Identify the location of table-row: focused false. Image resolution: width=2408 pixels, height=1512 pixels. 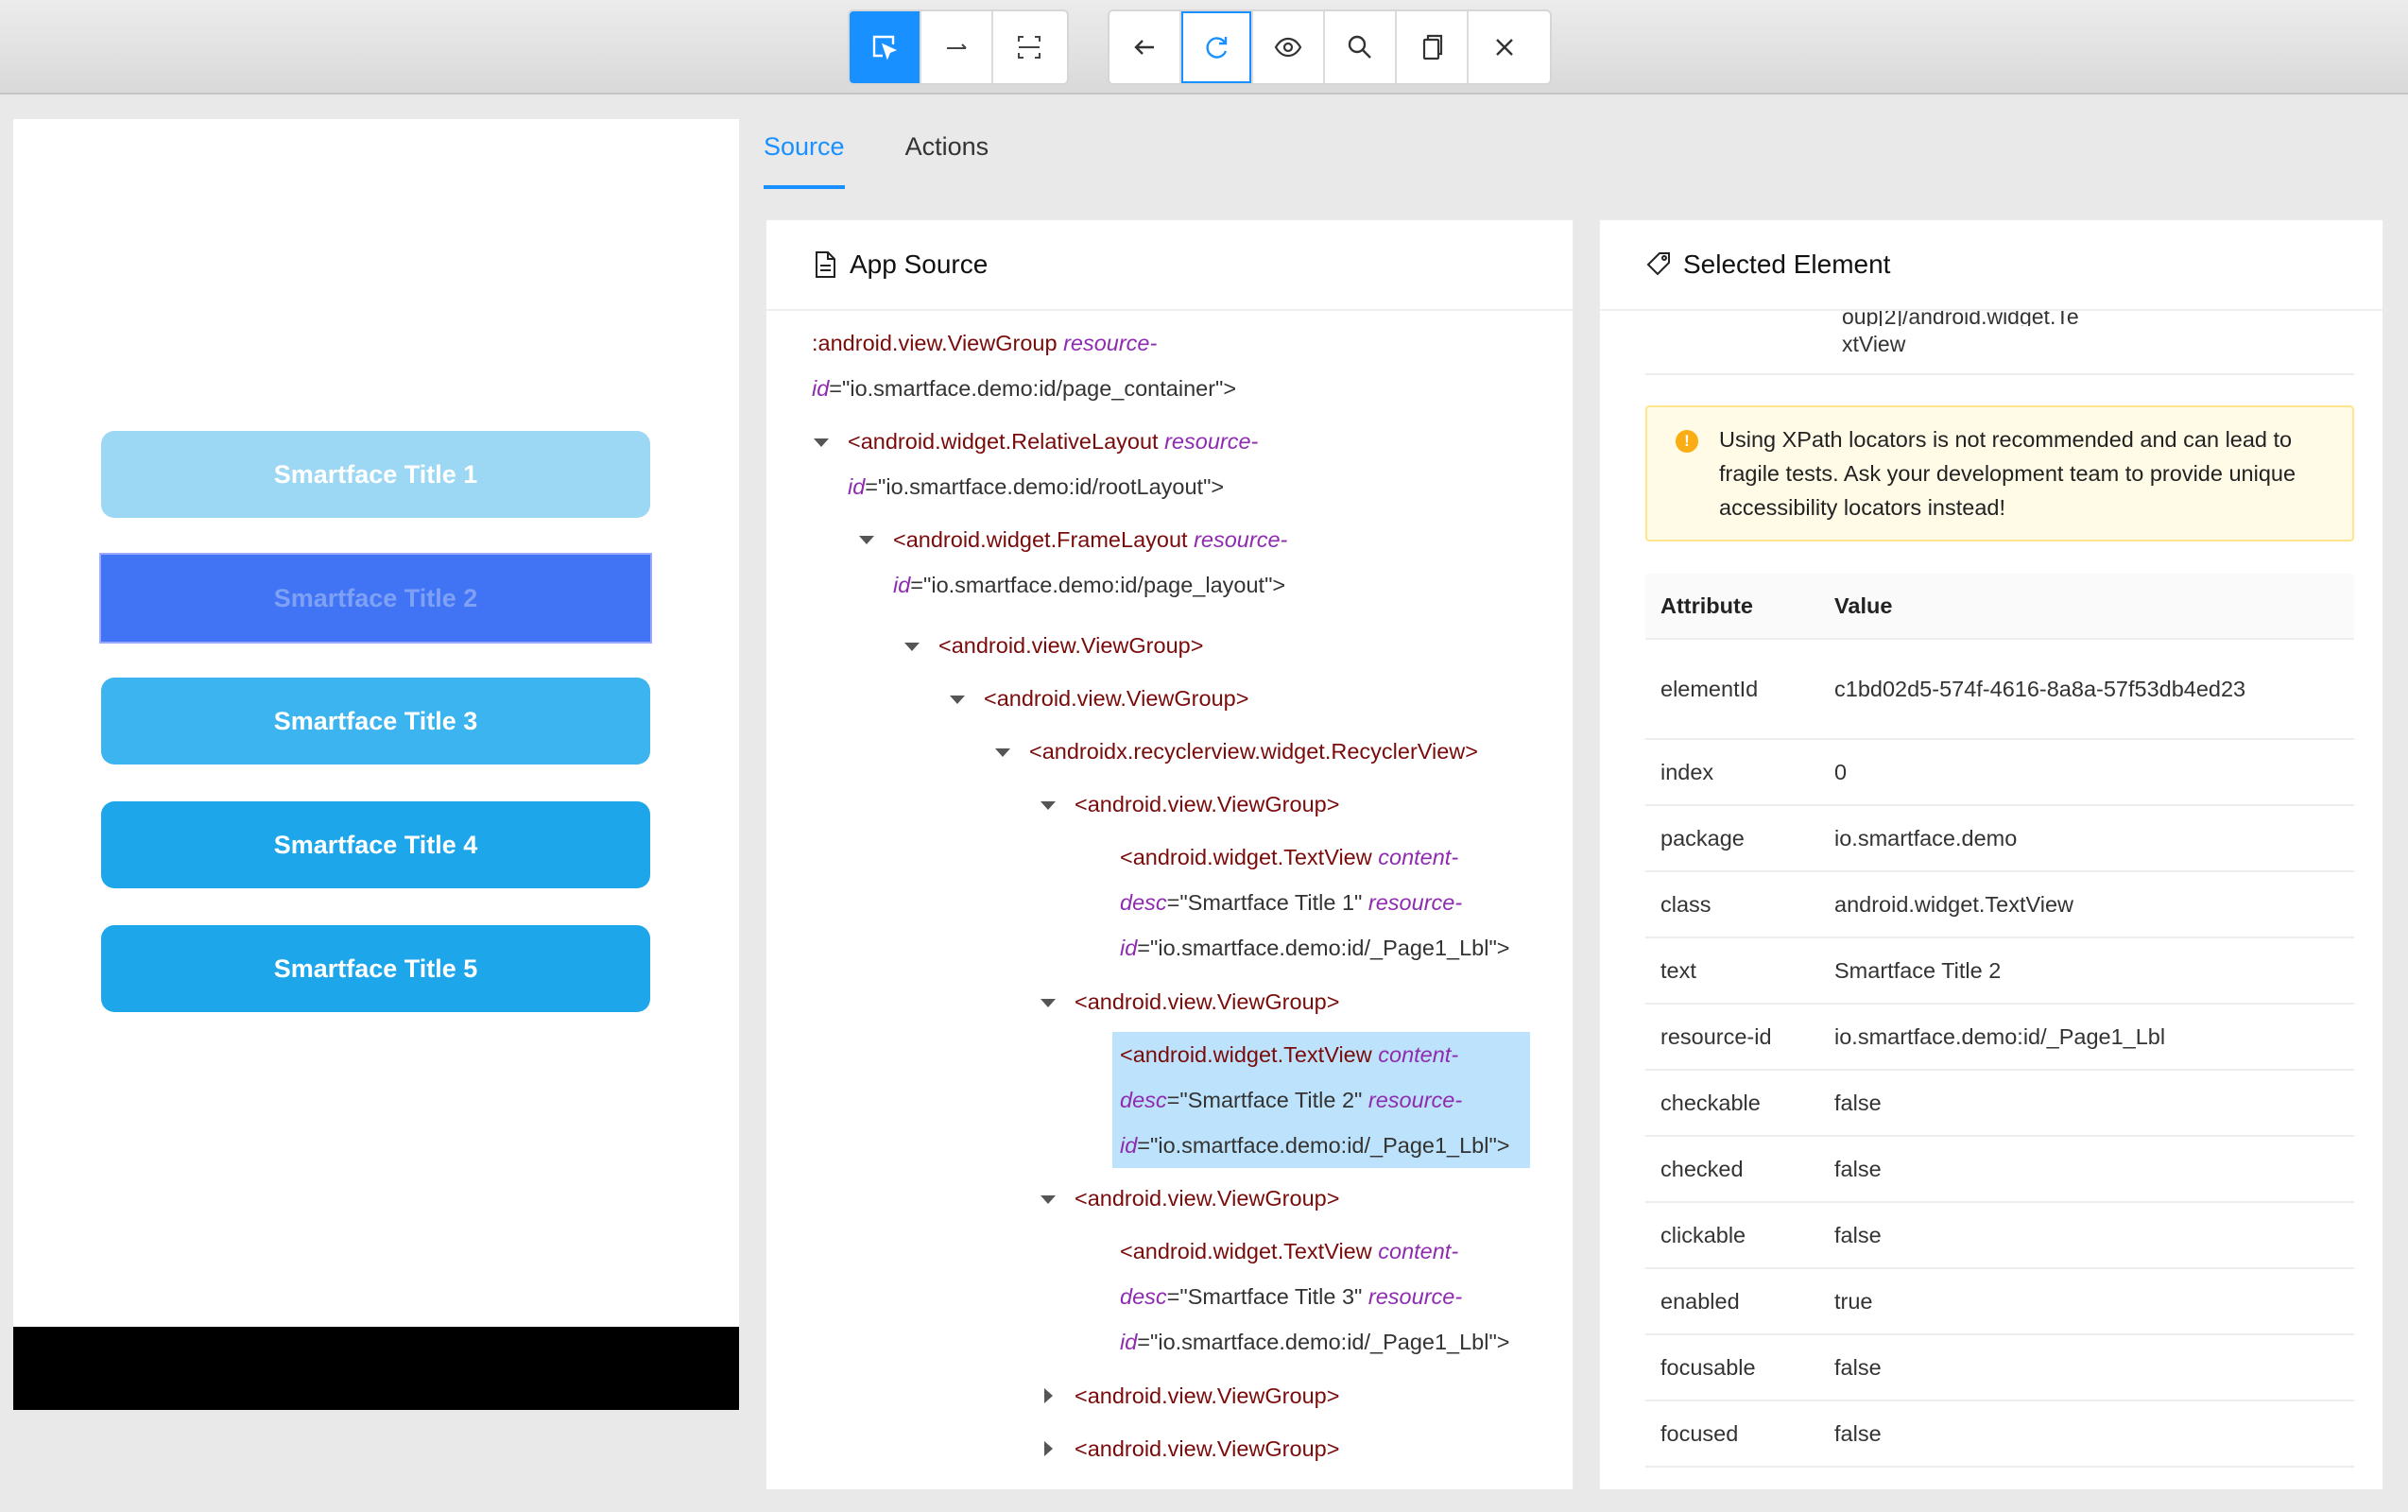
(1999, 1434).